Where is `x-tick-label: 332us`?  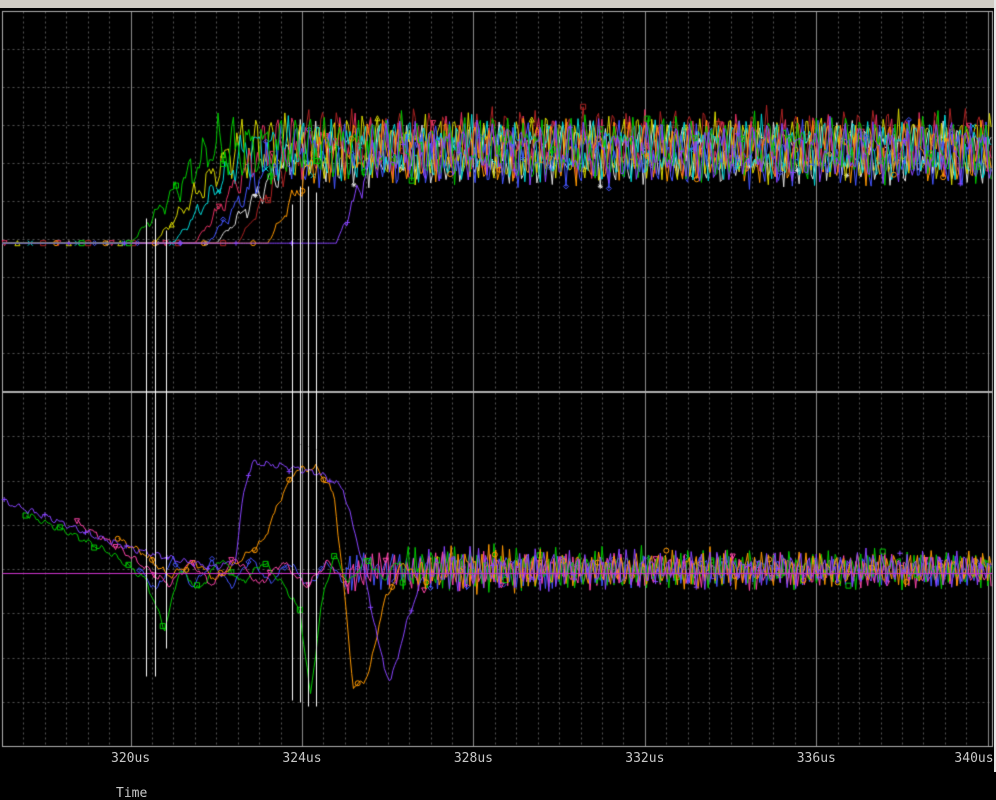
x-tick-label: 332us is located at coordinates (645, 758).